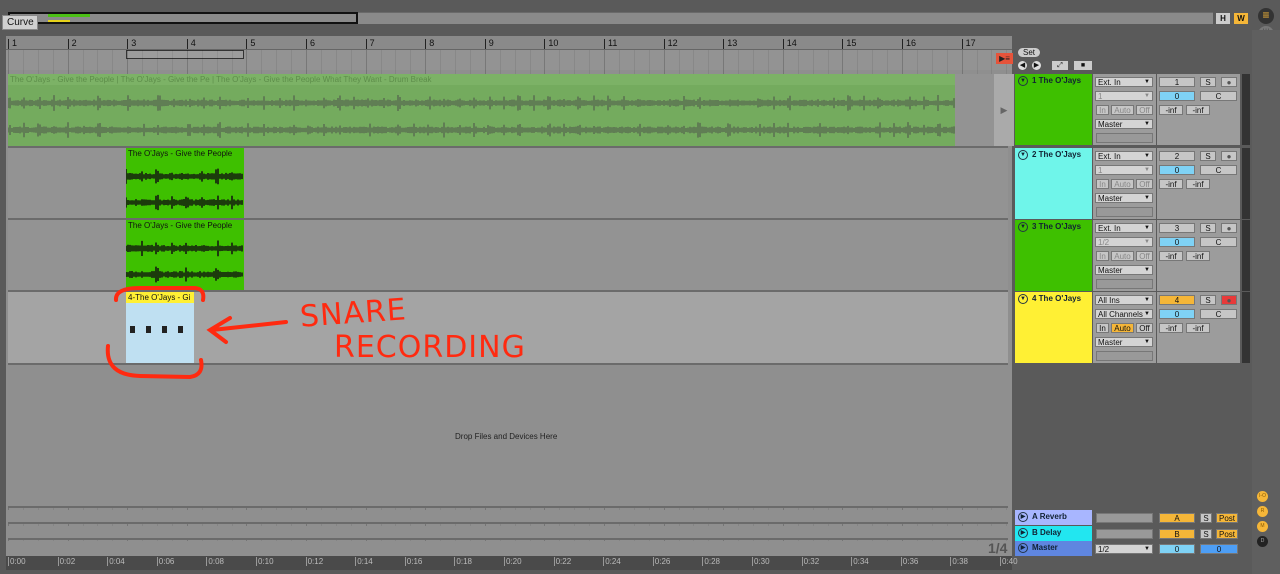 The width and height of the screenshot is (1280, 574). I want to click on master-cue-volume: 0, so click(1219, 549).